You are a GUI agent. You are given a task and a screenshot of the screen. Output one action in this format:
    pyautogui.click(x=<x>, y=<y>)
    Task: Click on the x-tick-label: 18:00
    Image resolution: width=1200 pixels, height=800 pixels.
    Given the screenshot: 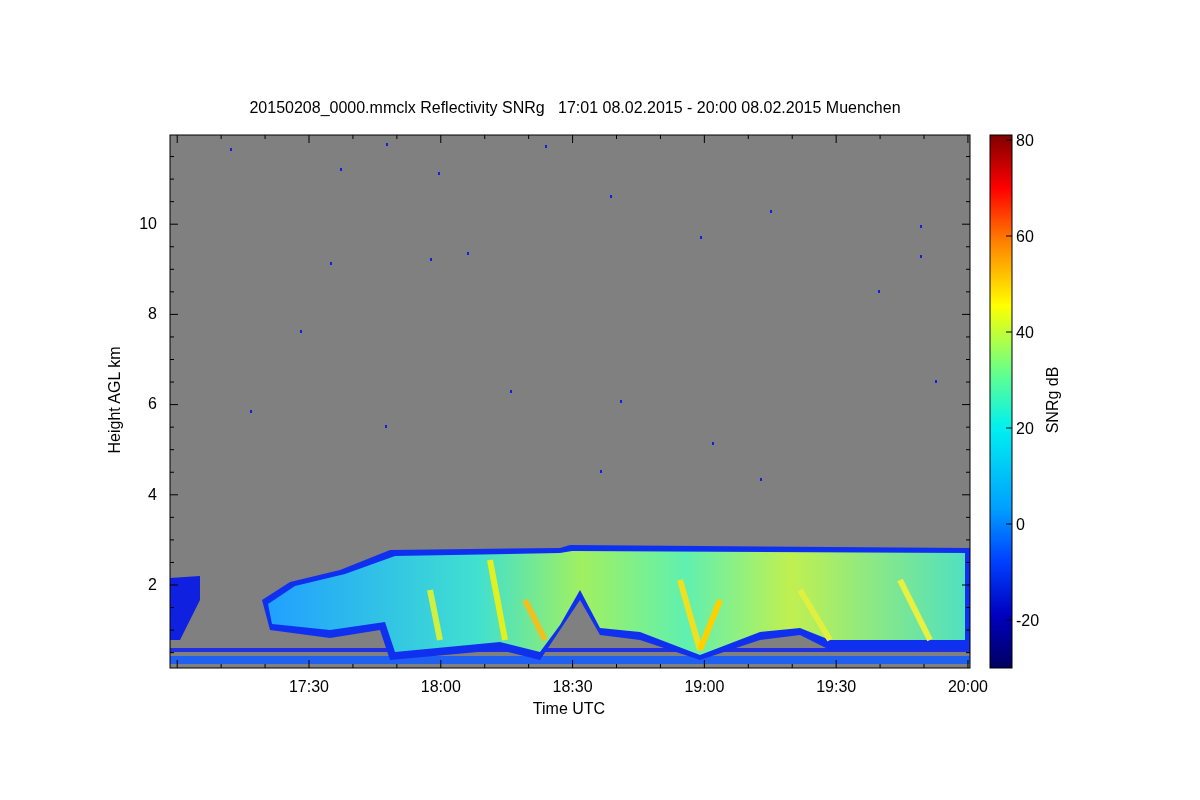 What is the action you would take?
    pyautogui.click(x=440, y=686)
    